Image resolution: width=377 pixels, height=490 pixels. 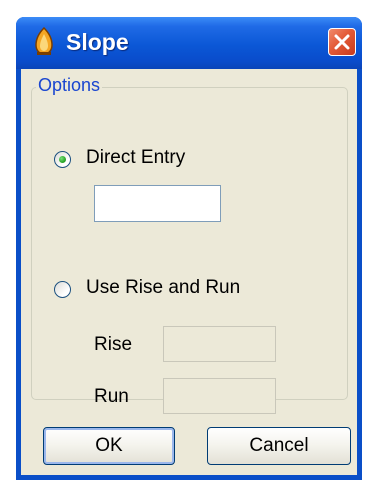 What do you see at coordinates (44, 40) in the screenshot?
I see `app-icon` at bounding box center [44, 40].